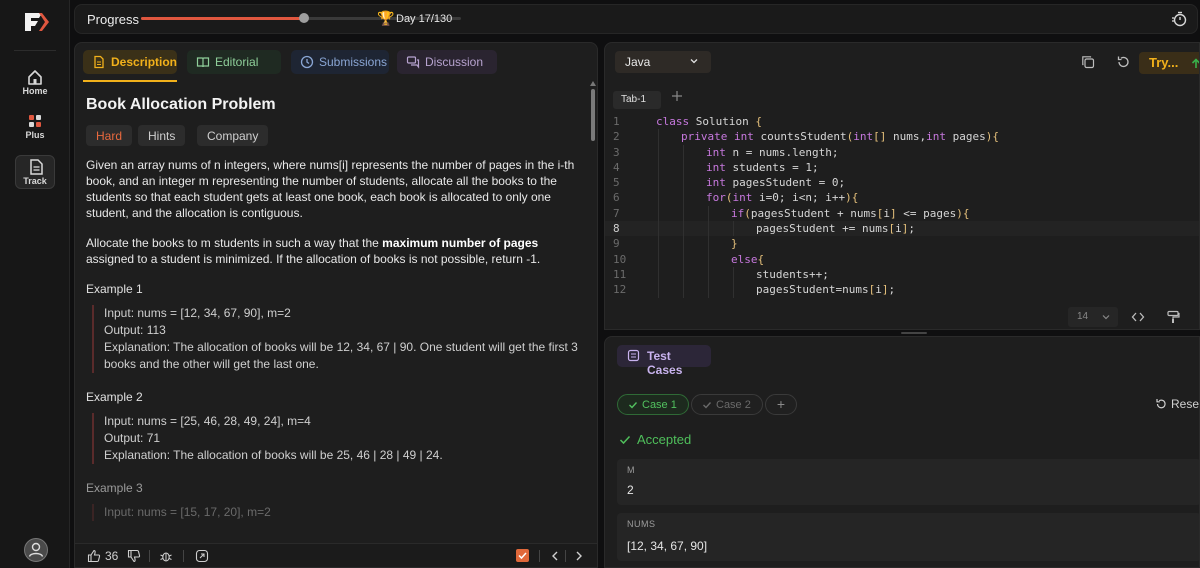  What do you see at coordinates (1179, 19) in the screenshot?
I see `timer-icon` at bounding box center [1179, 19].